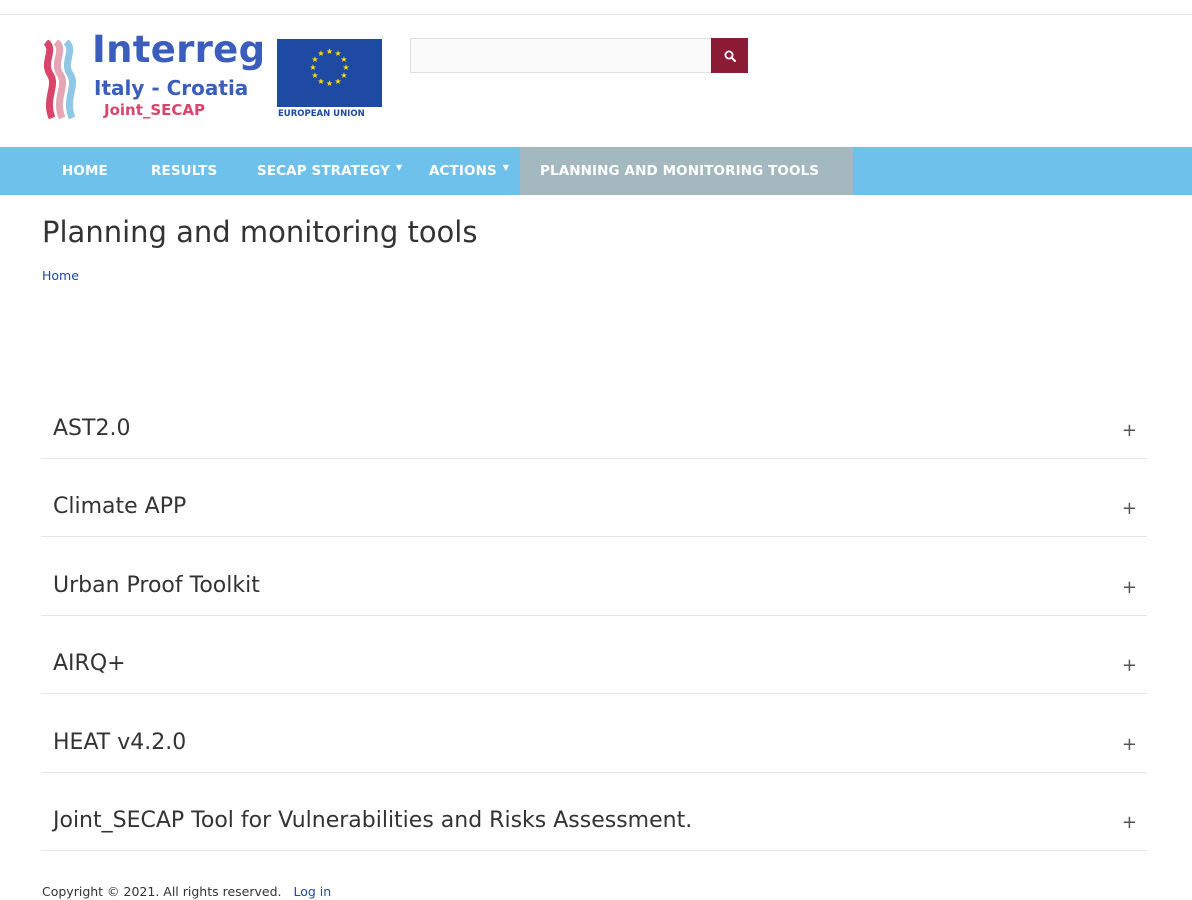 The image size is (1192, 900). I want to click on nav-item-results: RESULTS, so click(184, 171).